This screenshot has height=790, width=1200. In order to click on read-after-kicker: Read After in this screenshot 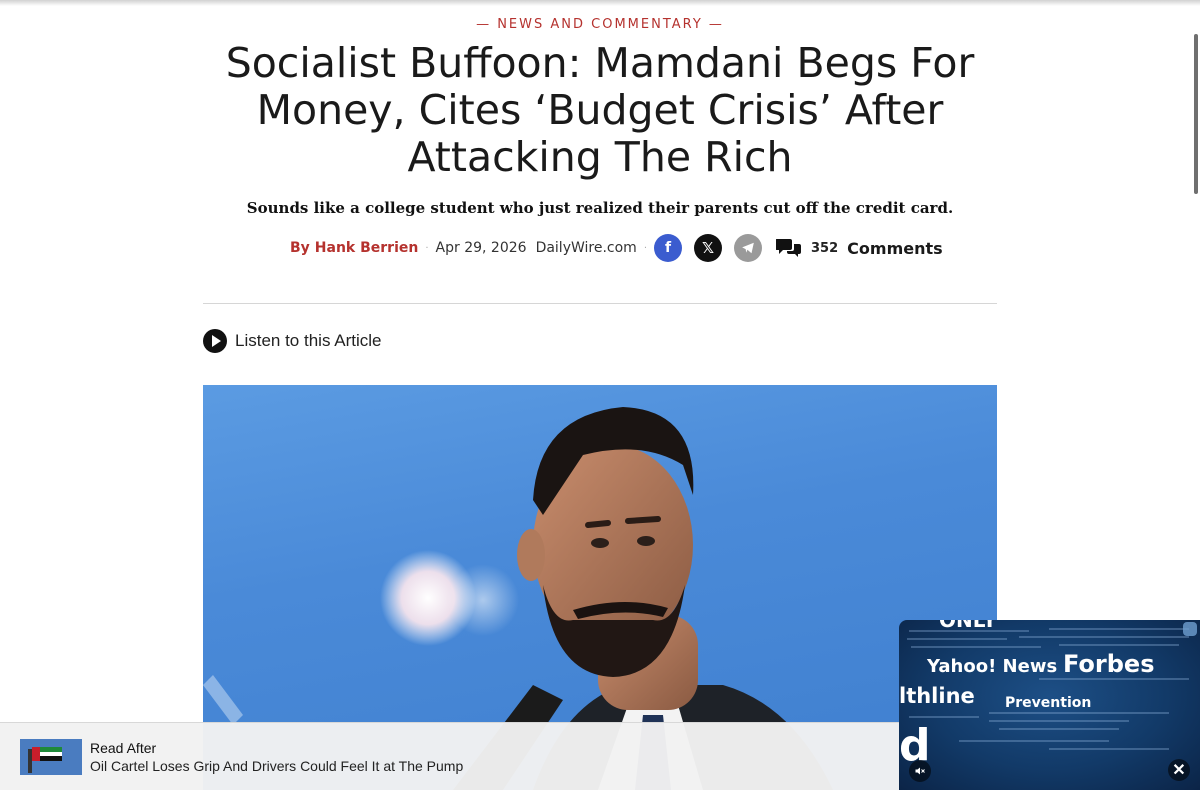, I will do `click(123, 748)`.